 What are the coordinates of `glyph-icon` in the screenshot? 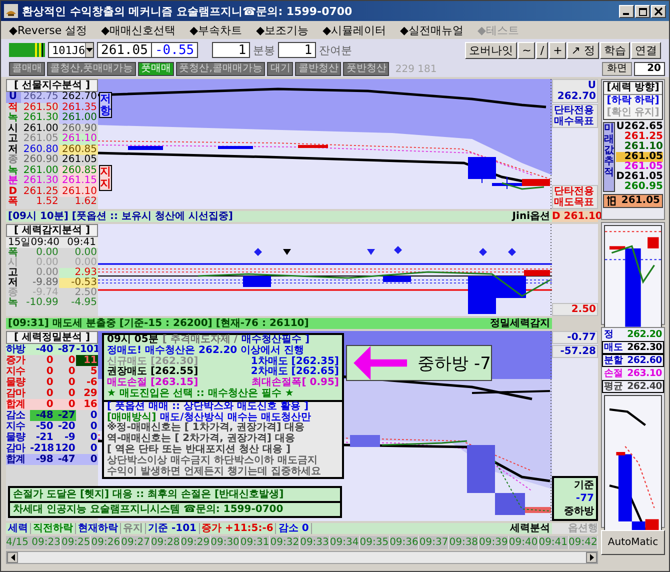 It's located at (611, 201).